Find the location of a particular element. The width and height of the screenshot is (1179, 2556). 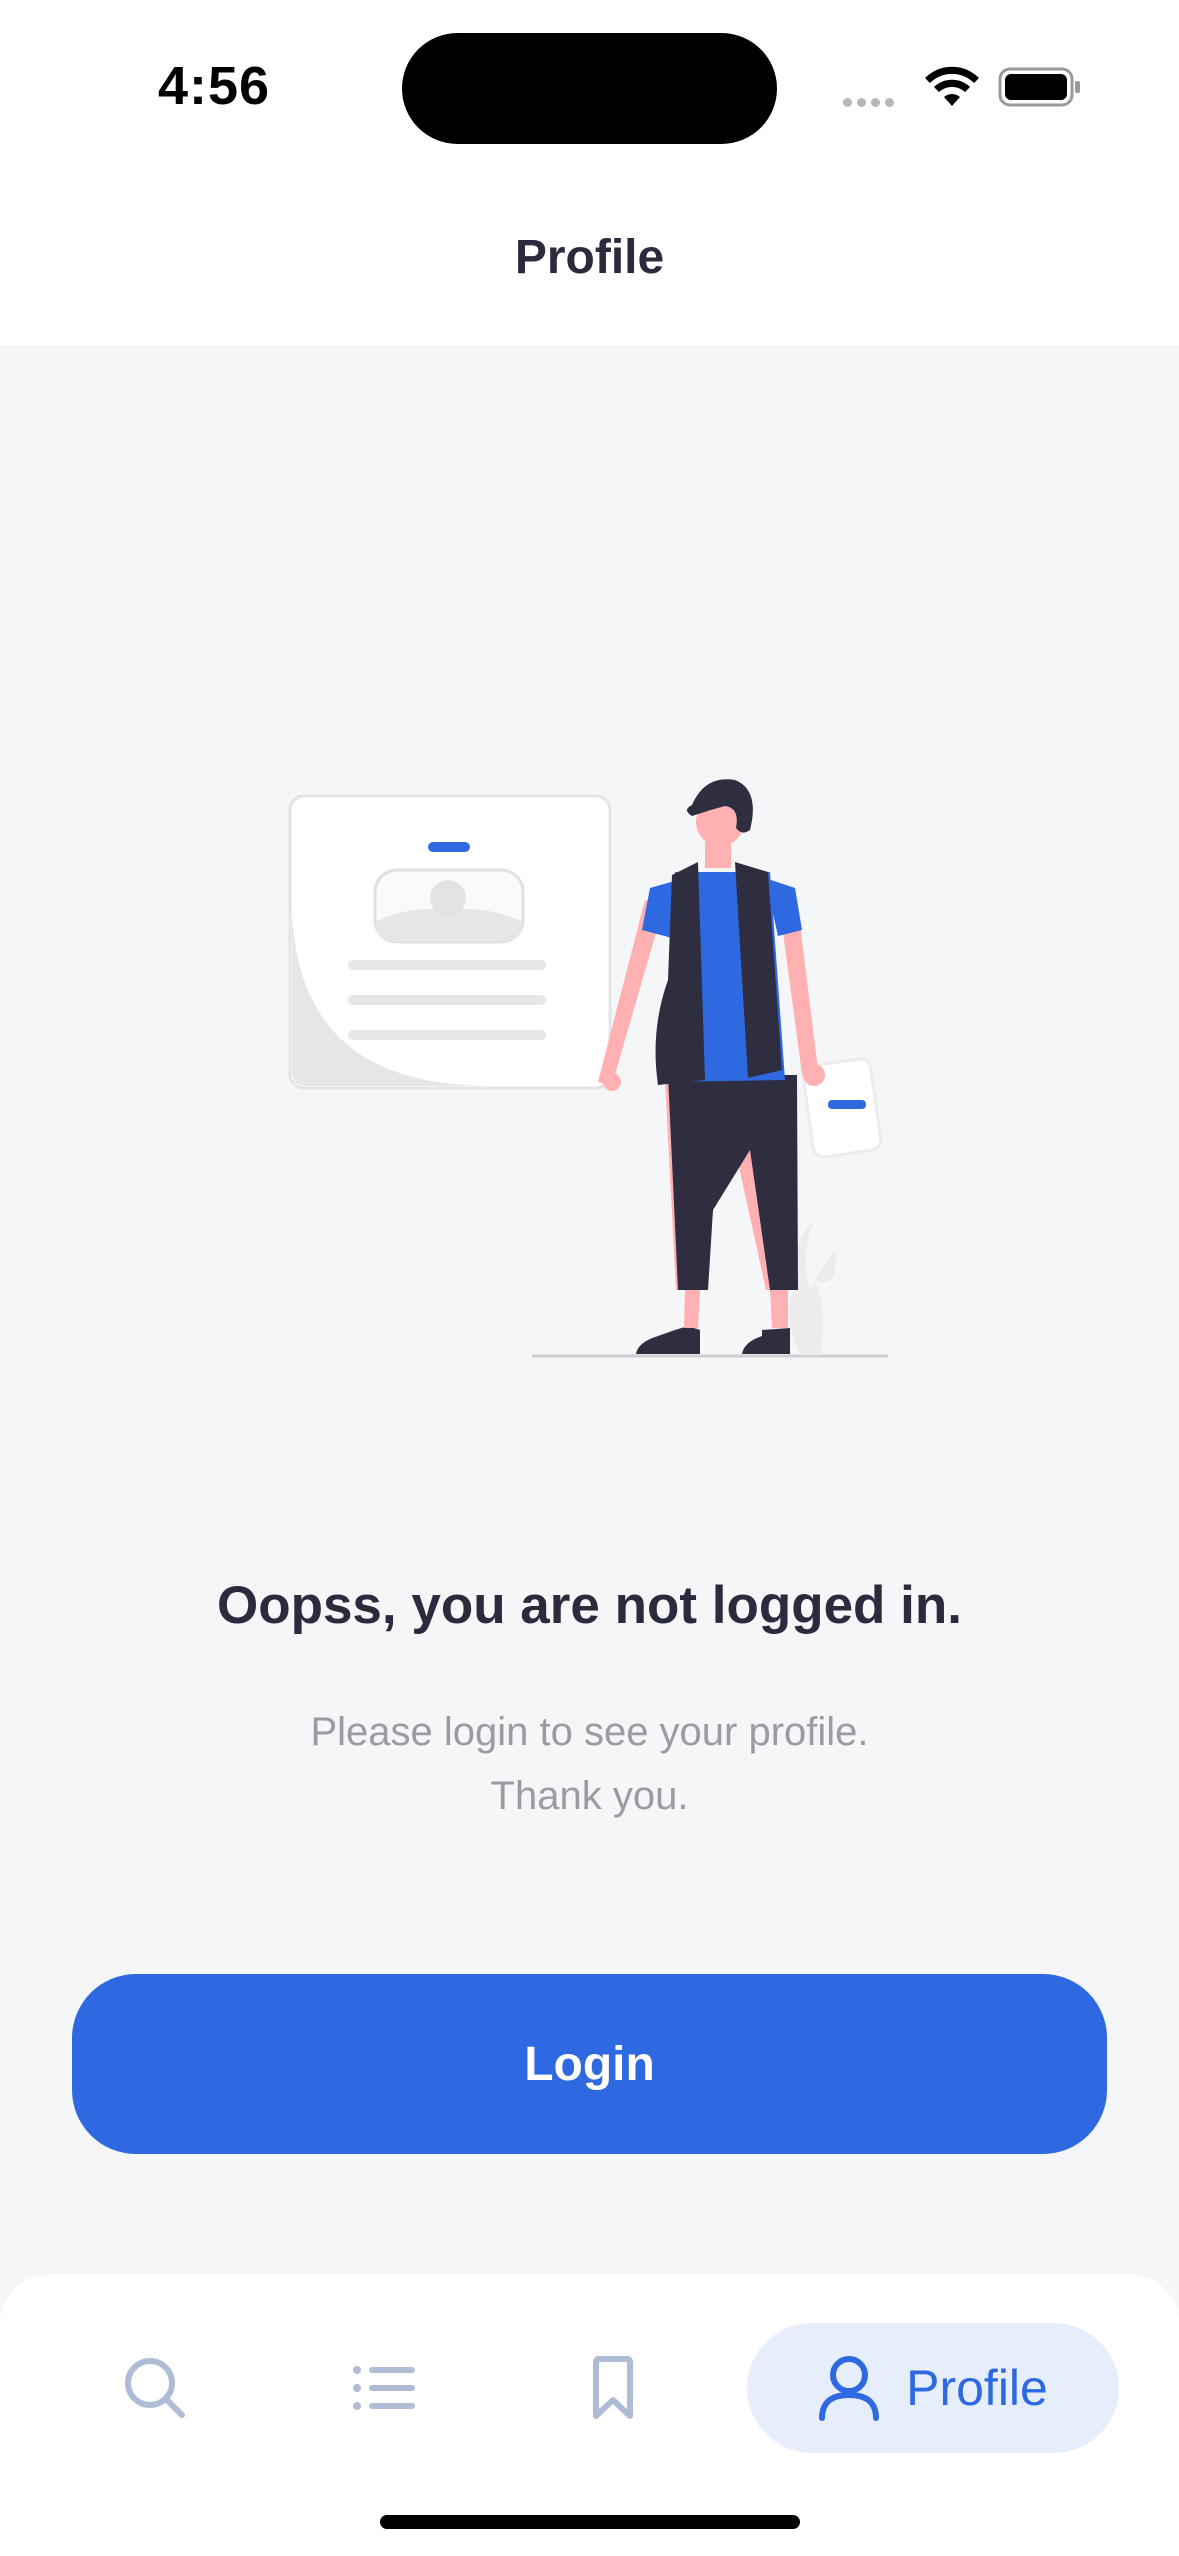

person-graphic is located at coordinates (711, 1066).